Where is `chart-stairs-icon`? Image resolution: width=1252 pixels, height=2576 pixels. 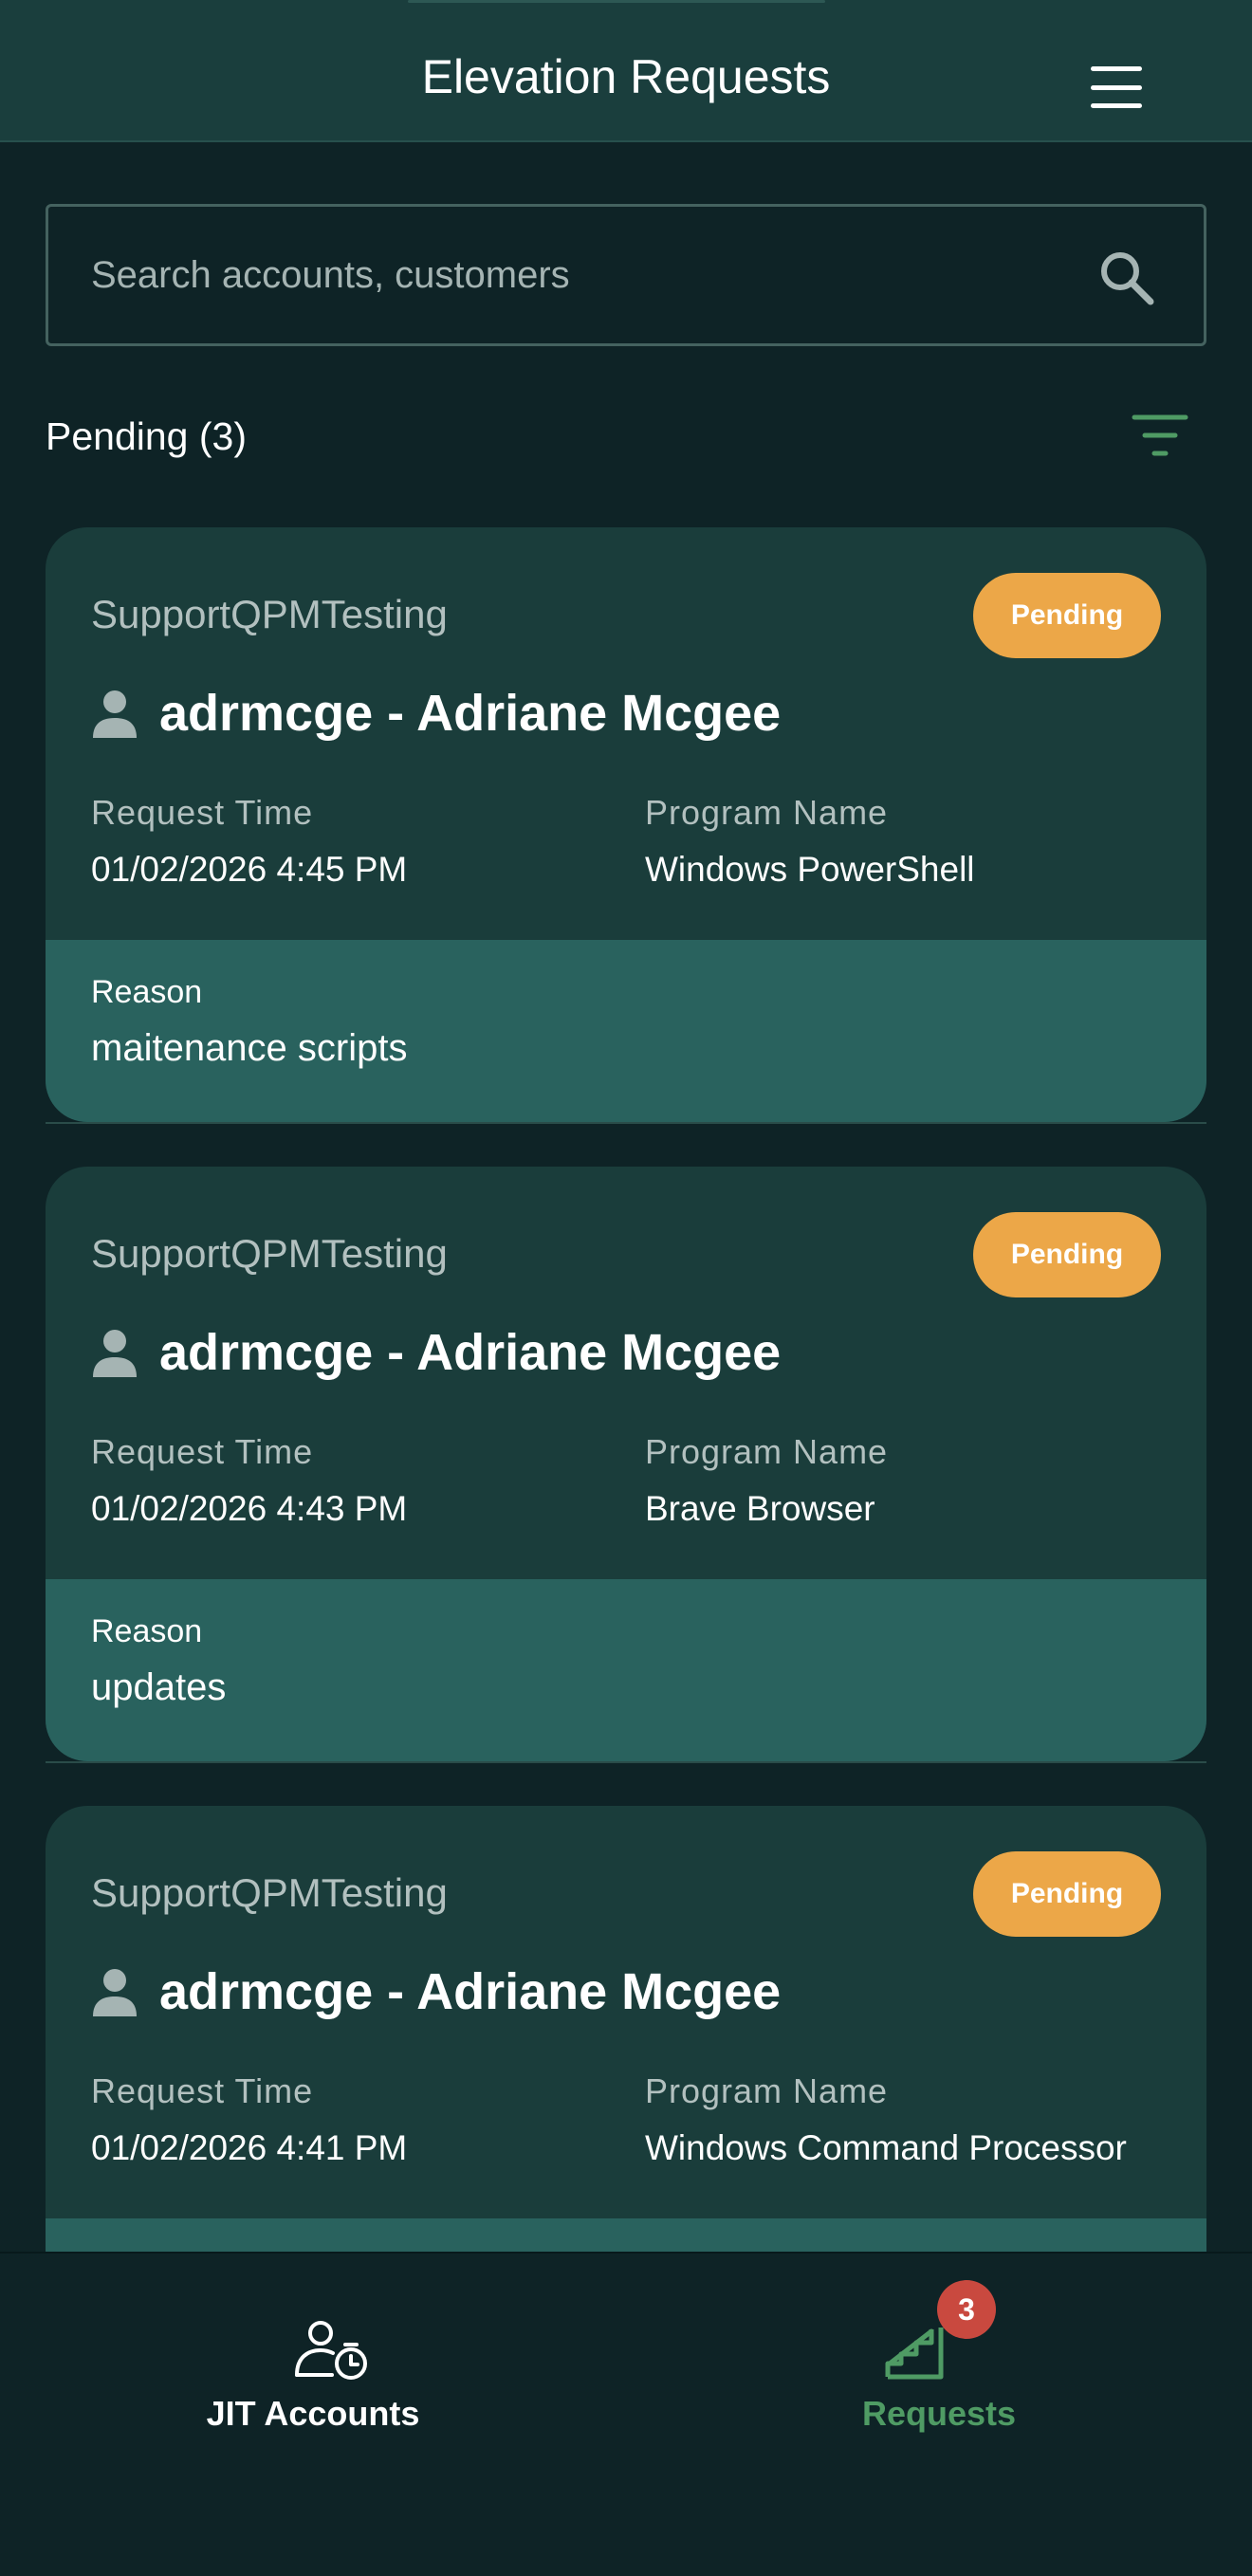
chart-stairs-icon is located at coordinates (914, 2354).